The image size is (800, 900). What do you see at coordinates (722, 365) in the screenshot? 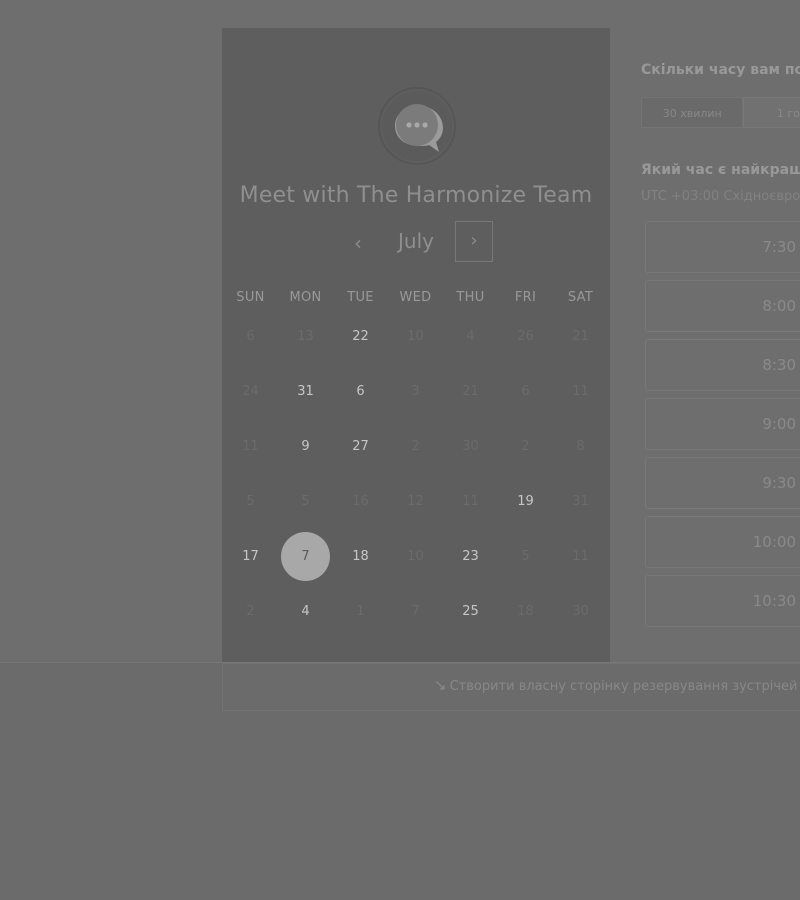
I see `time-slot: 8:30` at bounding box center [722, 365].